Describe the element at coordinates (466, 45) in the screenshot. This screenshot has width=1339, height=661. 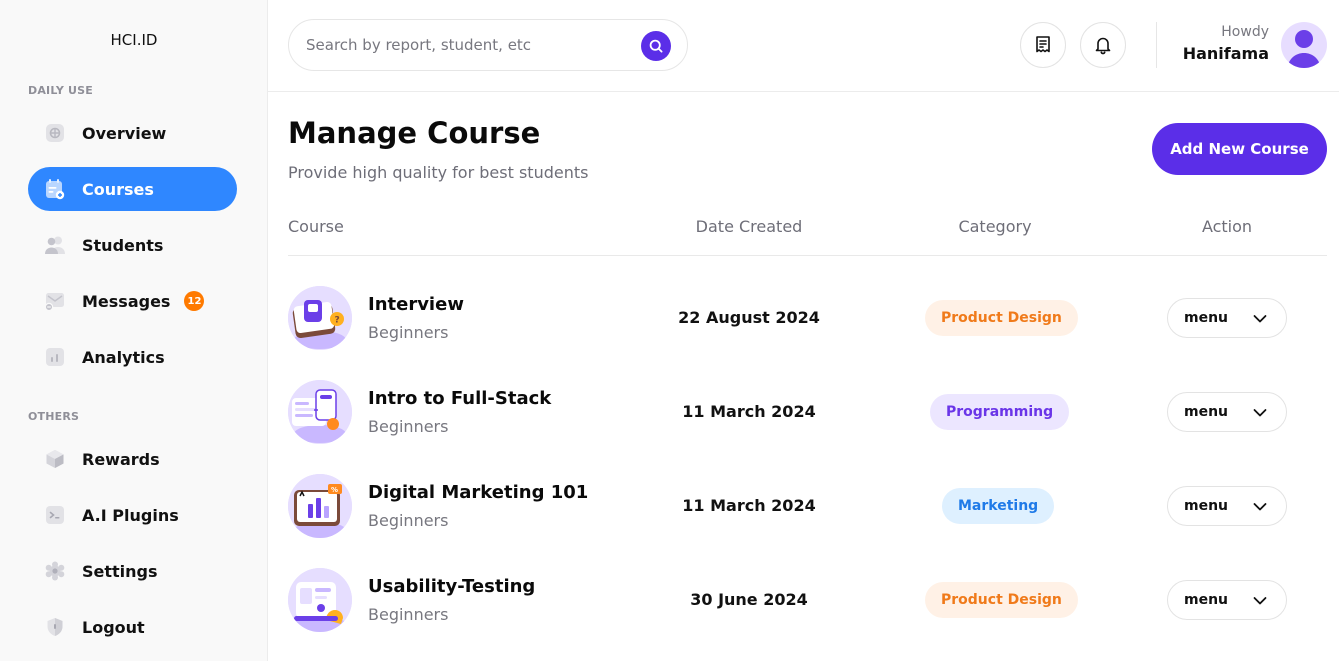
I see `search-input` at that location.